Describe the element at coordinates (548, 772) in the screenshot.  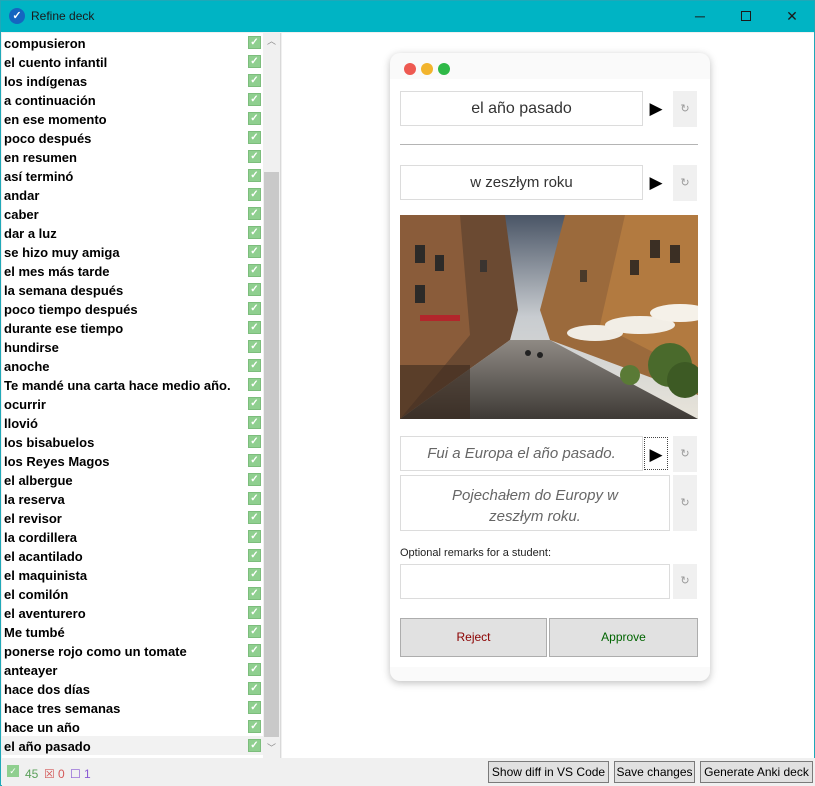
I see `show-diff-button: Show diff in VS Code` at that location.